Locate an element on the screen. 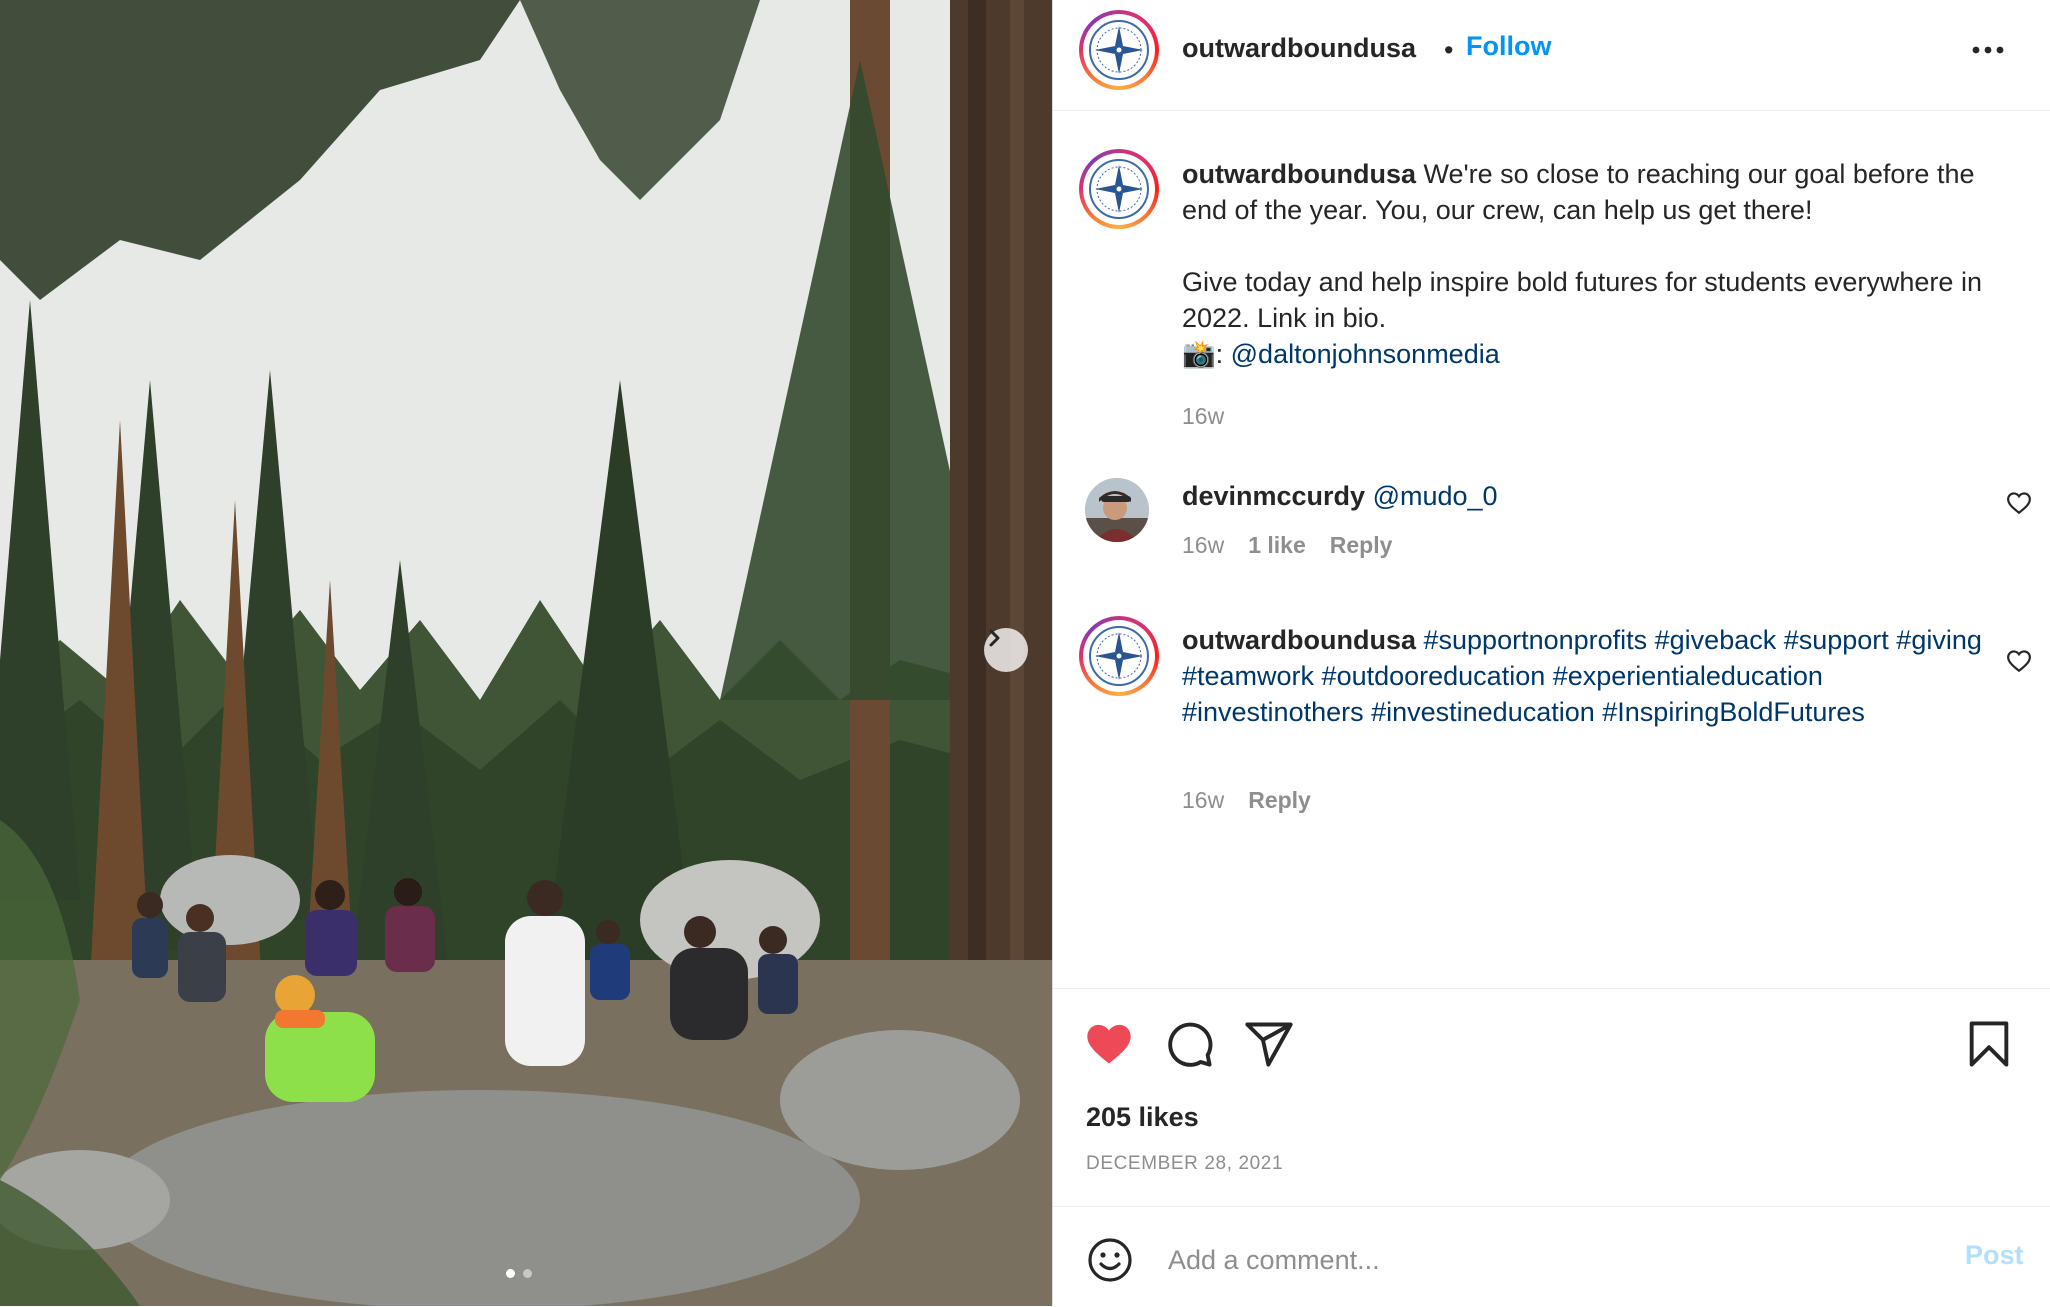  add-comment-input is located at coordinates (1518, 1260).